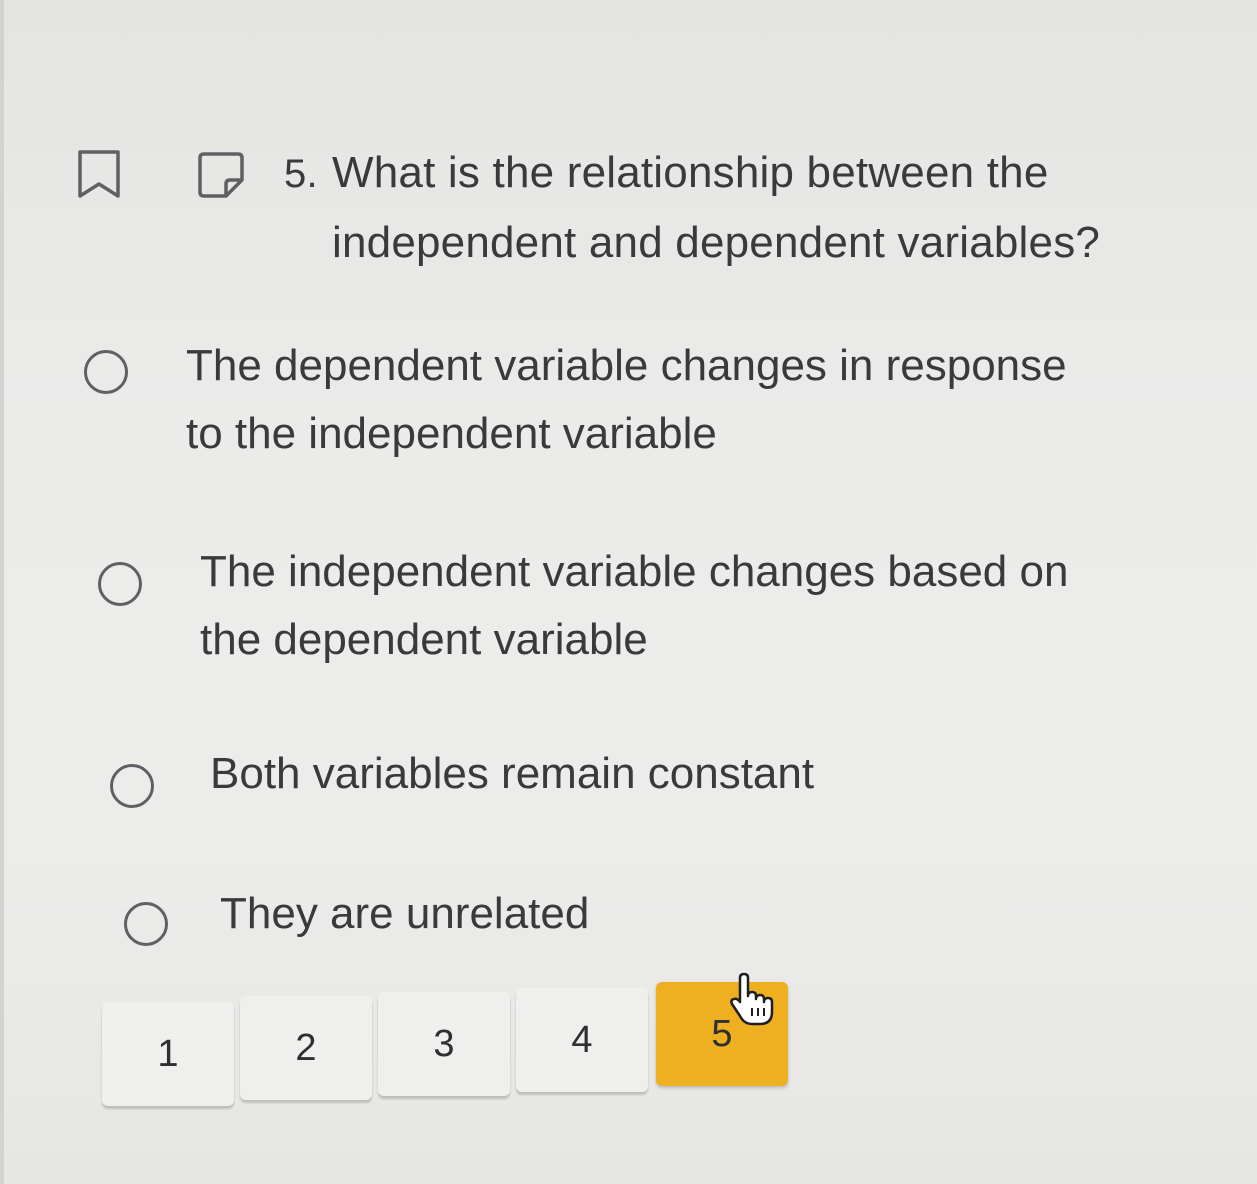  What do you see at coordinates (424, 639) in the screenshot?
I see `option-label-line: the dependent variable` at bounding box center [424, 639].